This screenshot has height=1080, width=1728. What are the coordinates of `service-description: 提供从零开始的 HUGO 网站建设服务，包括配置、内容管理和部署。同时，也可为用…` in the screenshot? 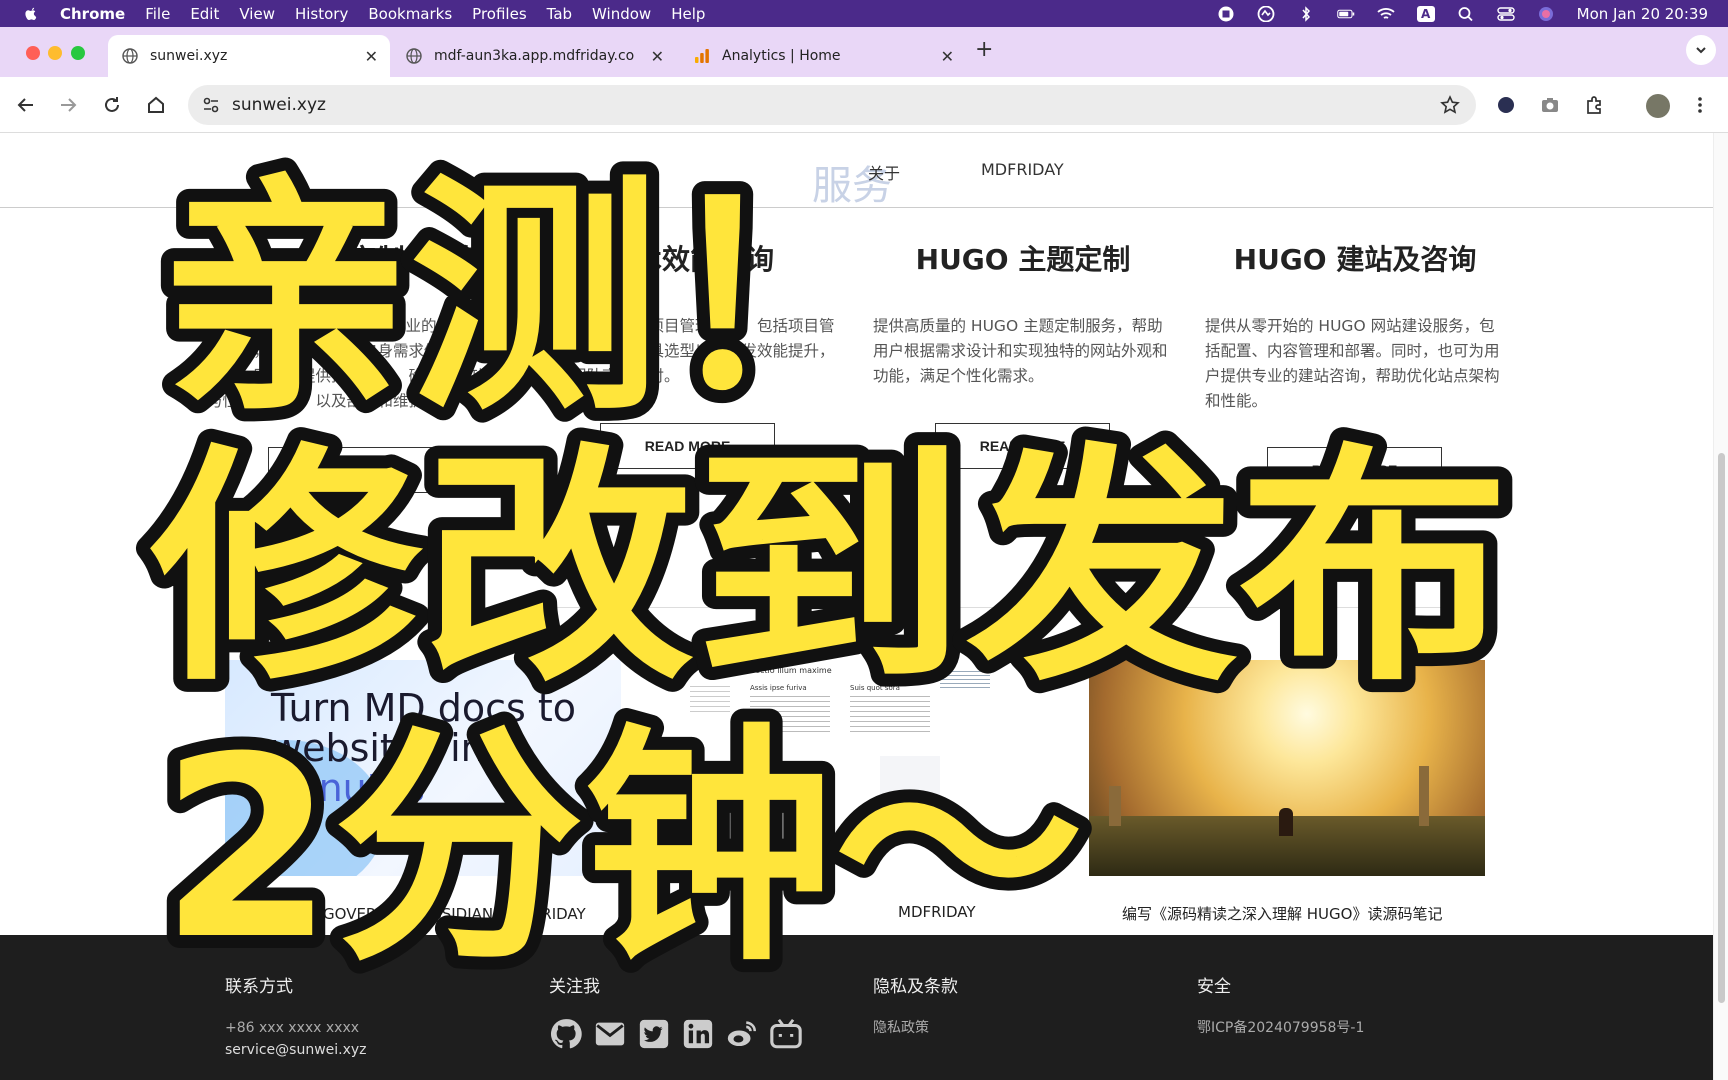 It's located at (1352, 363).